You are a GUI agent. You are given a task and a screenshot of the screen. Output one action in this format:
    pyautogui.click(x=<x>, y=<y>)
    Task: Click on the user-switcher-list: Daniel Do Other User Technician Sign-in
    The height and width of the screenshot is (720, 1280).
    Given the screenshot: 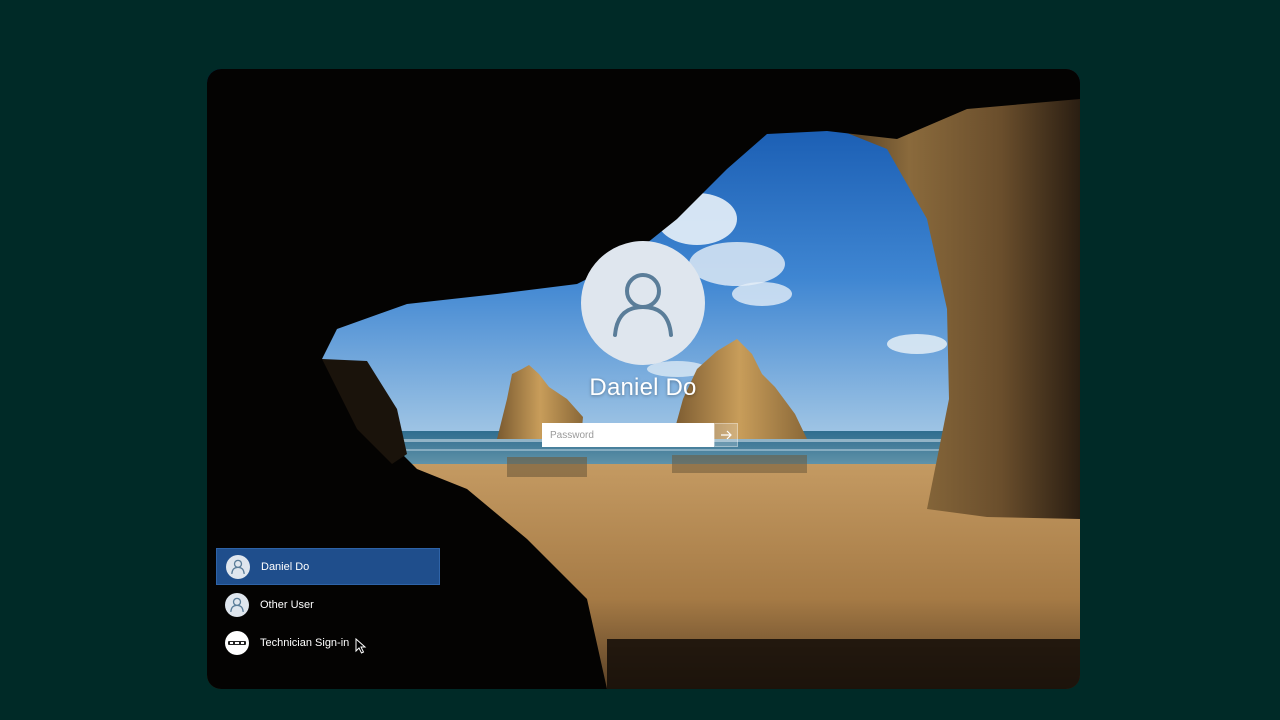 What is the action you would take?
    pyautogui.click(x=328, y=605)
    